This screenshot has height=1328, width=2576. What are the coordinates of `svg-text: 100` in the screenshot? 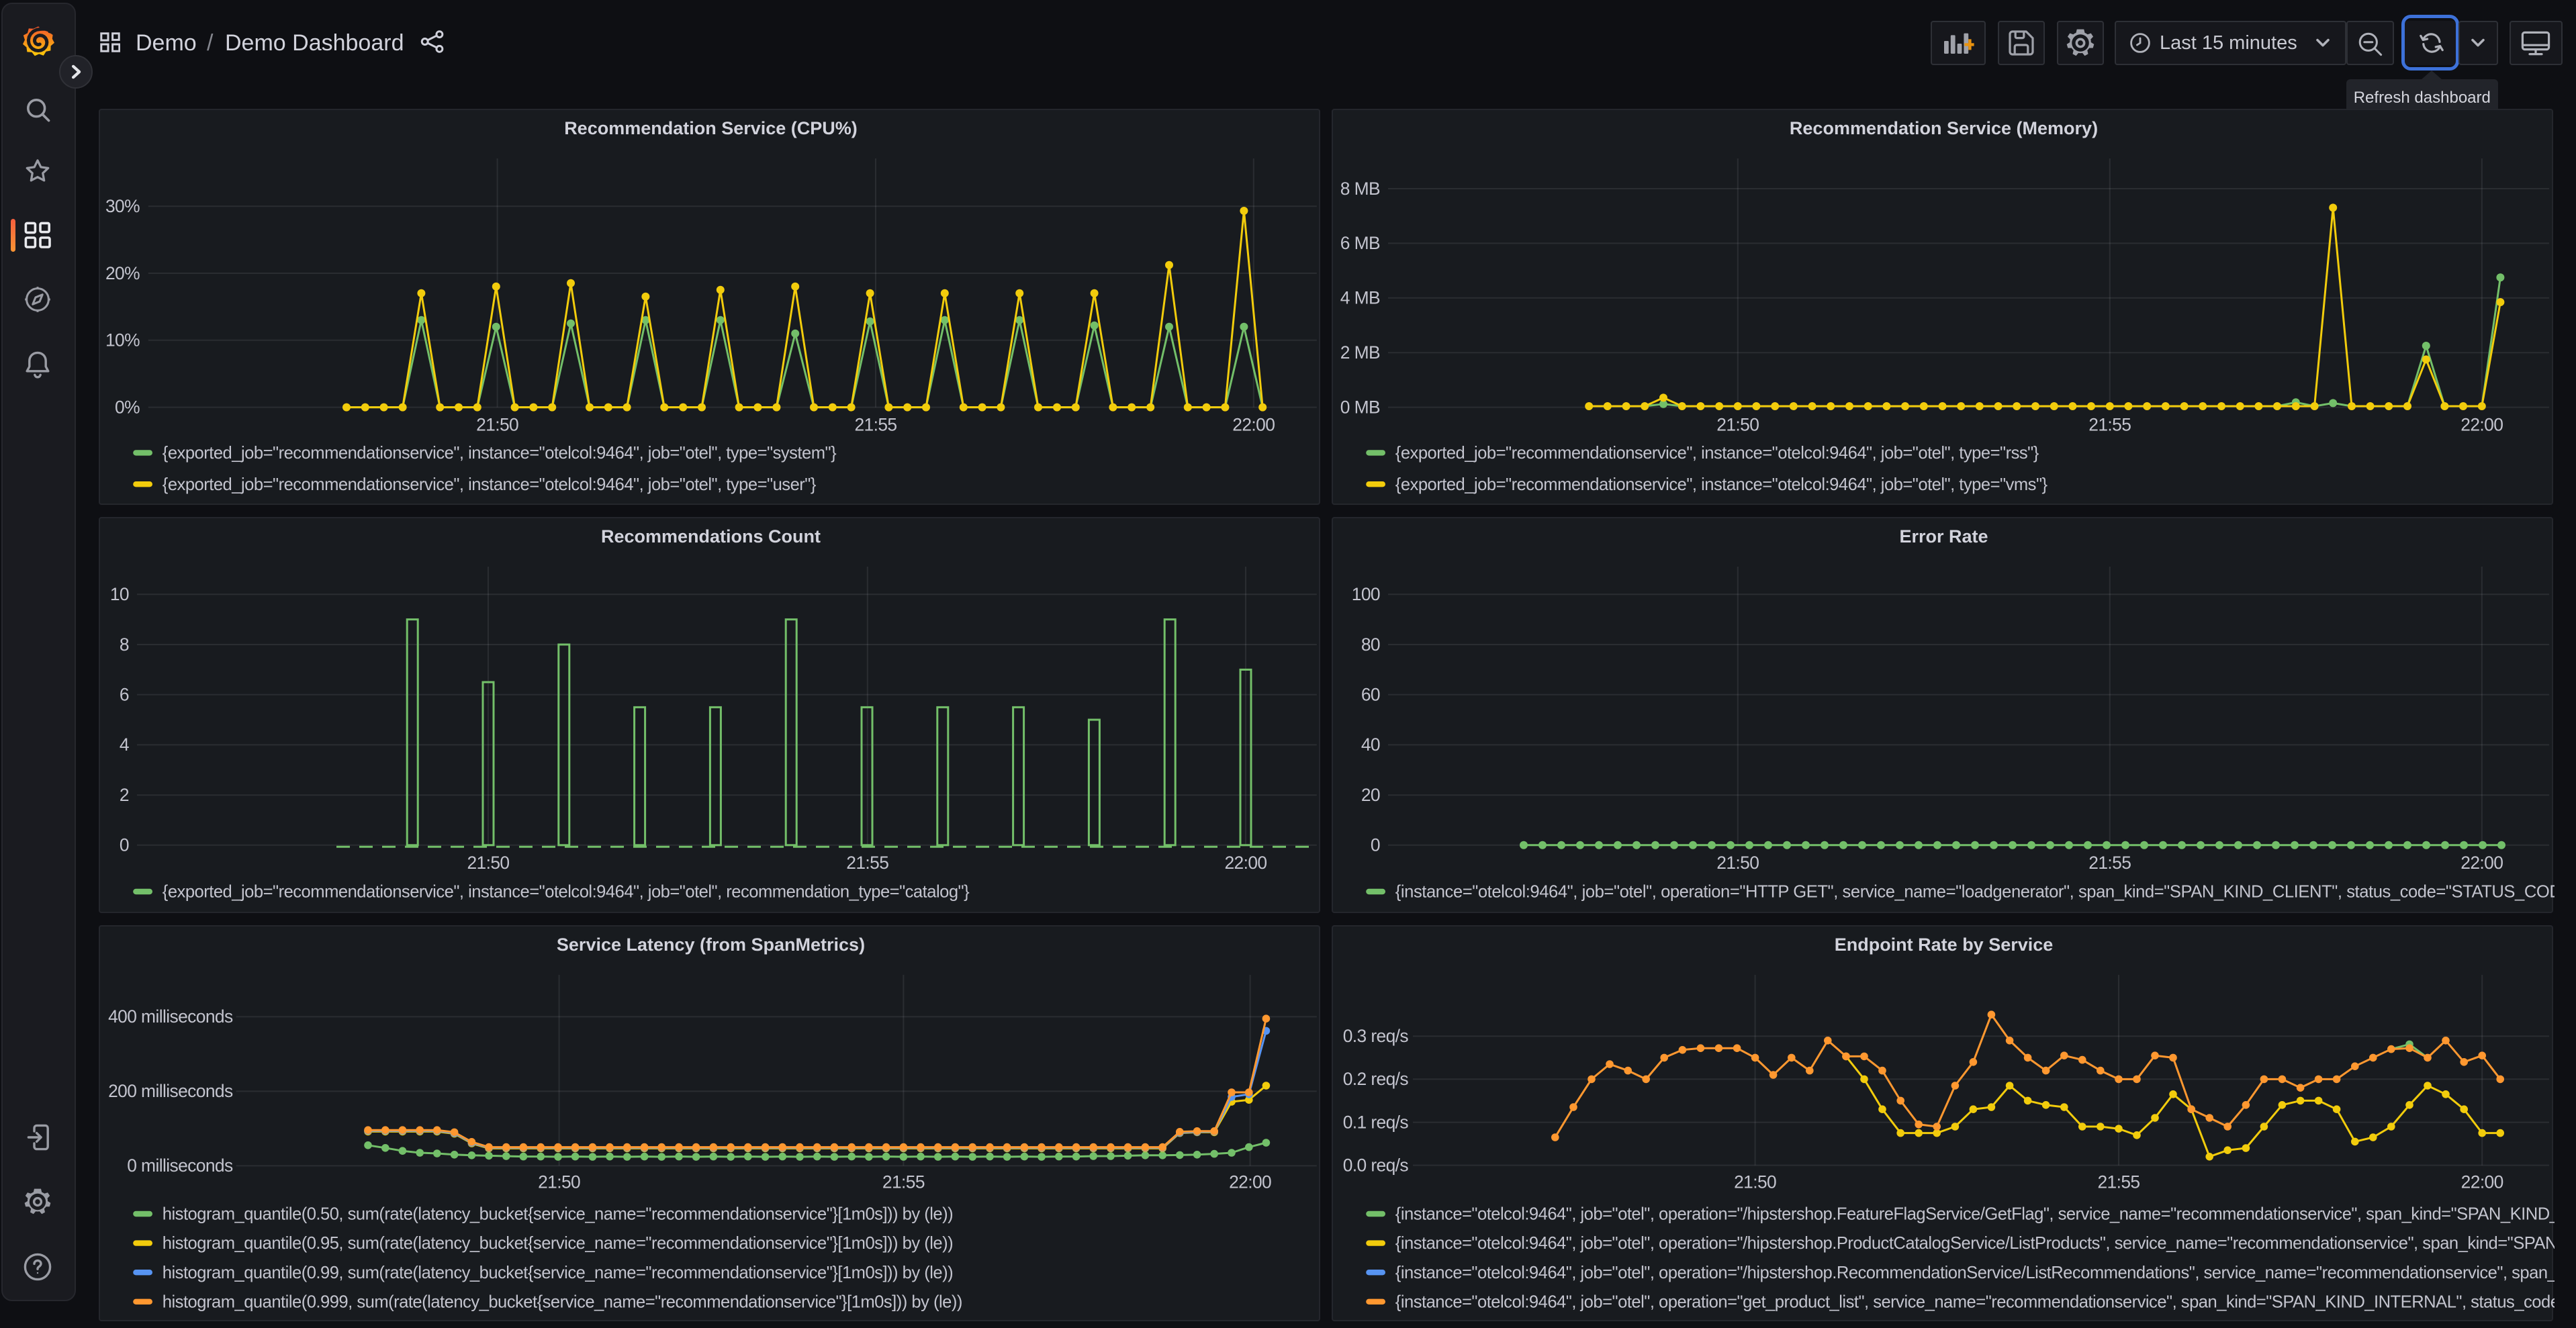 It's located at (1366, 594).